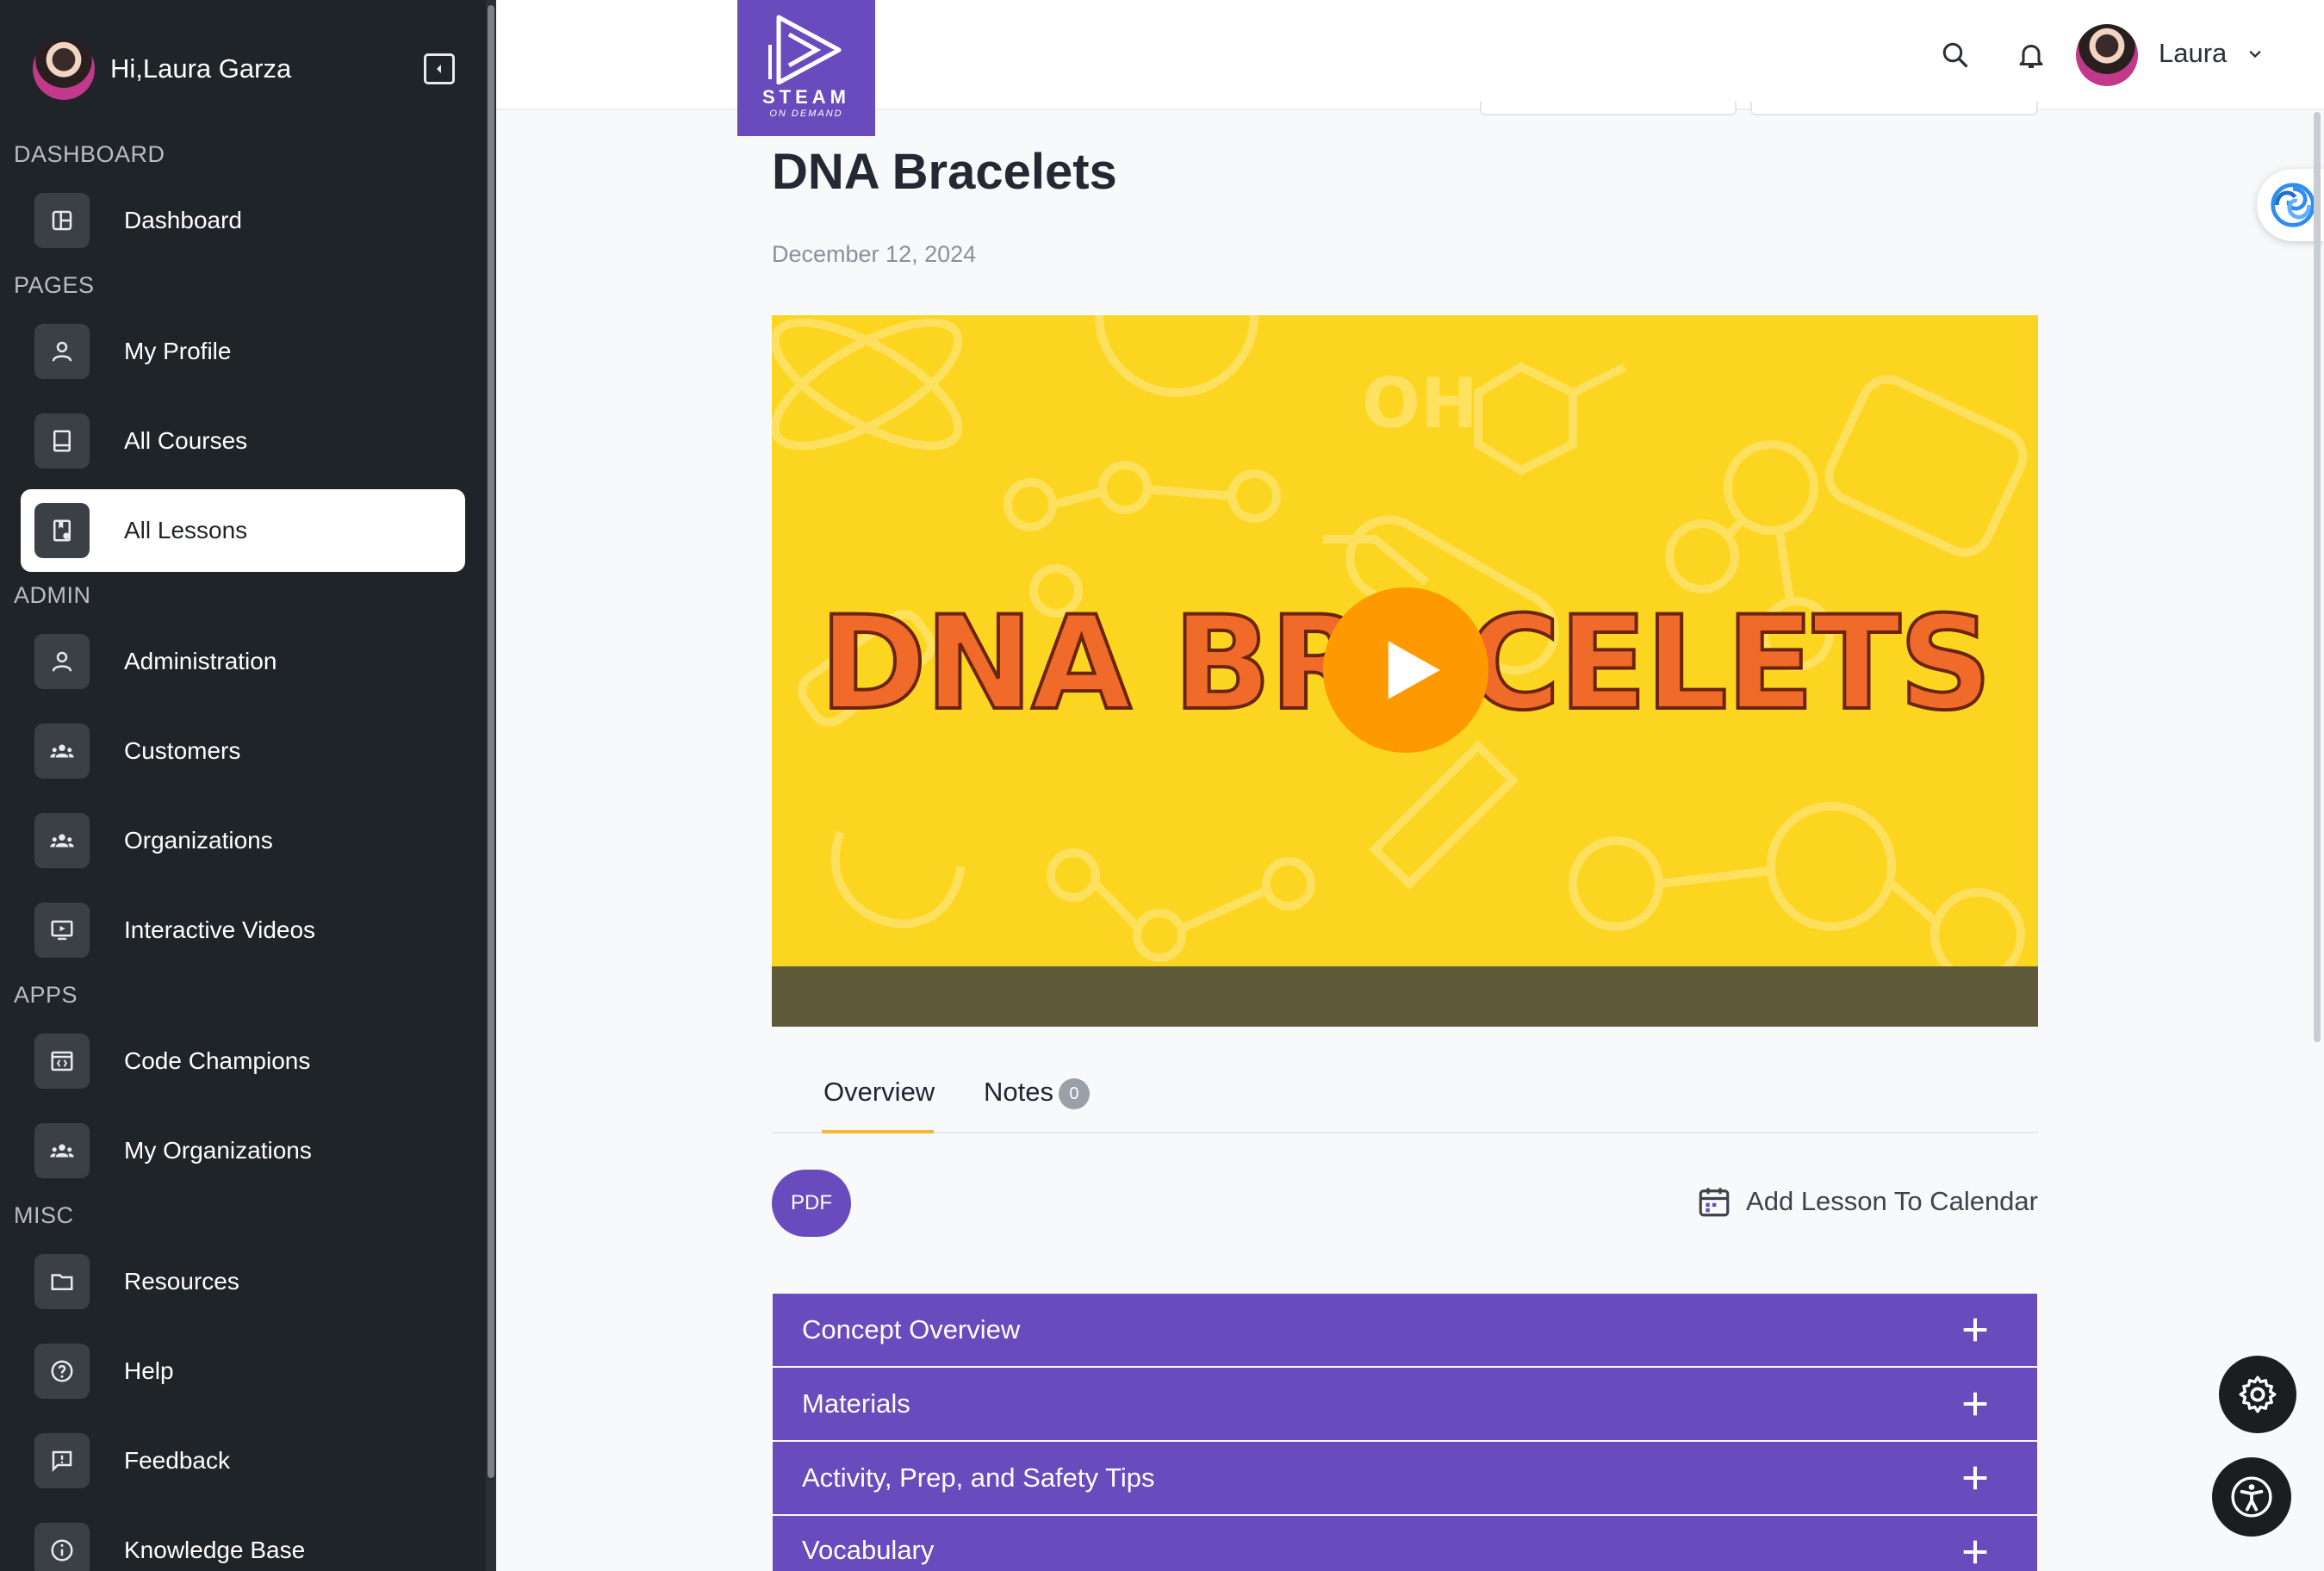 This screenshot has height=1571, width=2324. I want to click on avatar, so click(64, 69).